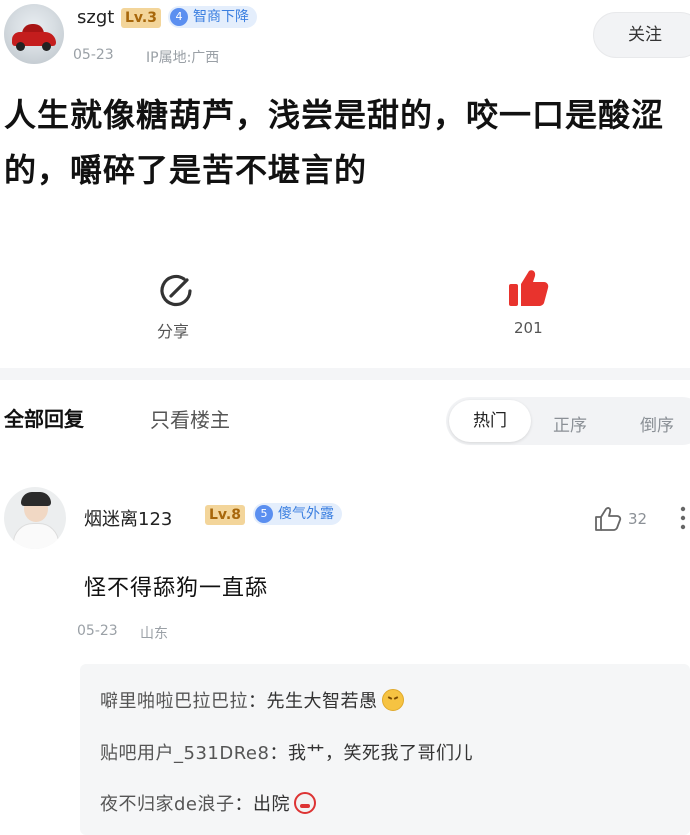 This screenshot has height=835, width=690. What do you see at coordinates (345, 374) in the screenshot?
I see `section-divider` at bounding box center [345, 374].